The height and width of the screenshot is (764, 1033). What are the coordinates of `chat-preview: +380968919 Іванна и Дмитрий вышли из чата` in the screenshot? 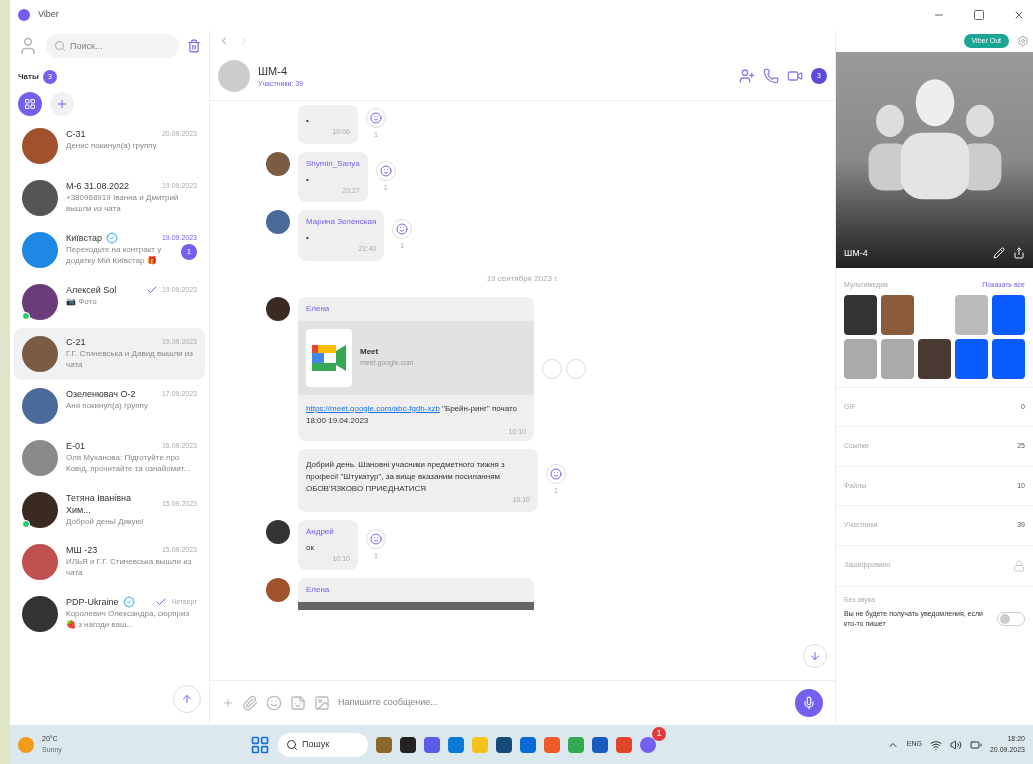 It's located at (123, 203).